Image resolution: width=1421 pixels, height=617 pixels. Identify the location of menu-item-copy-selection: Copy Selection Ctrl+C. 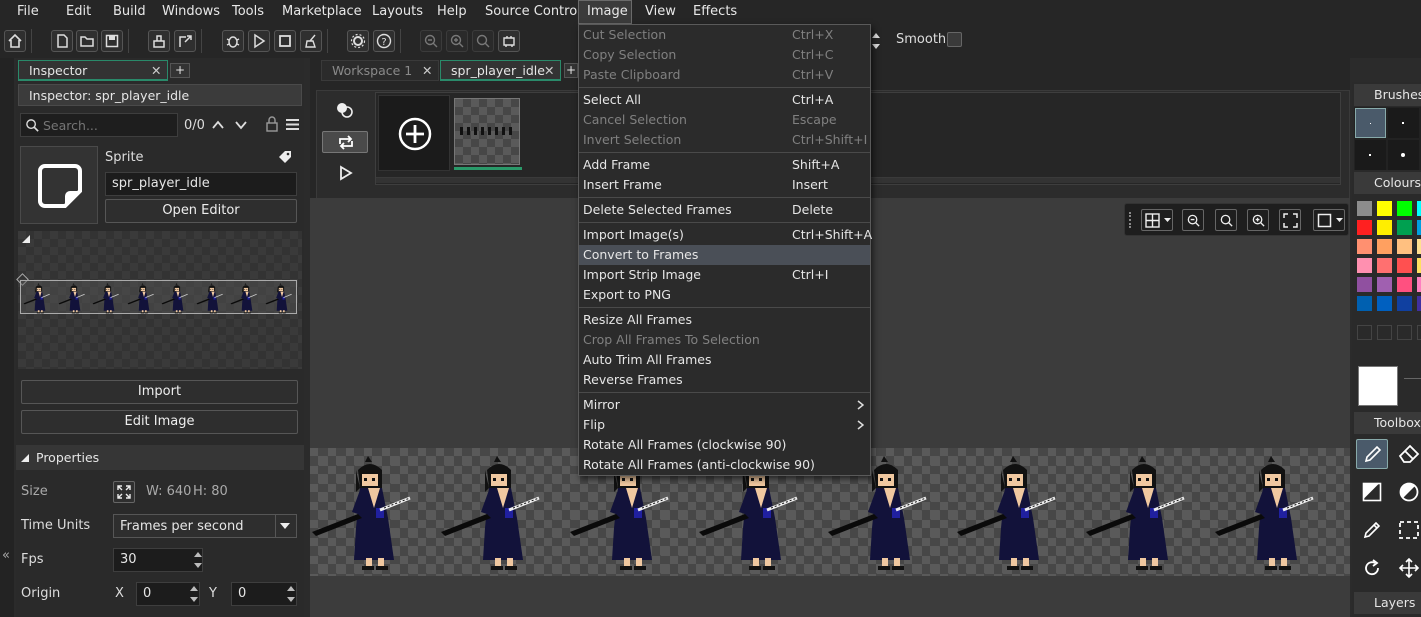
(724, 55).